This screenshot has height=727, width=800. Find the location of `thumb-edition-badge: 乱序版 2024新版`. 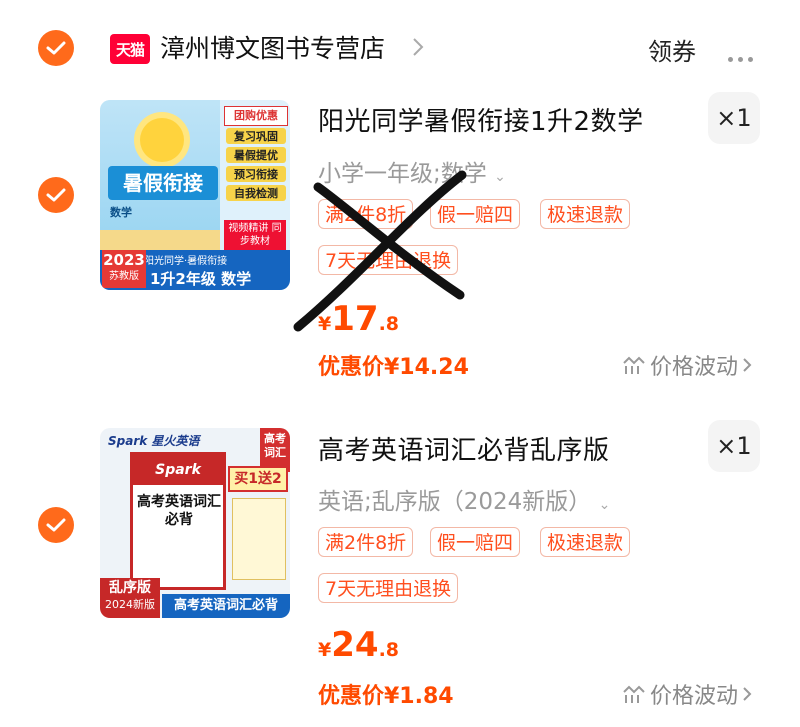

thumb-edition-badge: 乱序版 2024新版 is located at coordinates (130, 598).